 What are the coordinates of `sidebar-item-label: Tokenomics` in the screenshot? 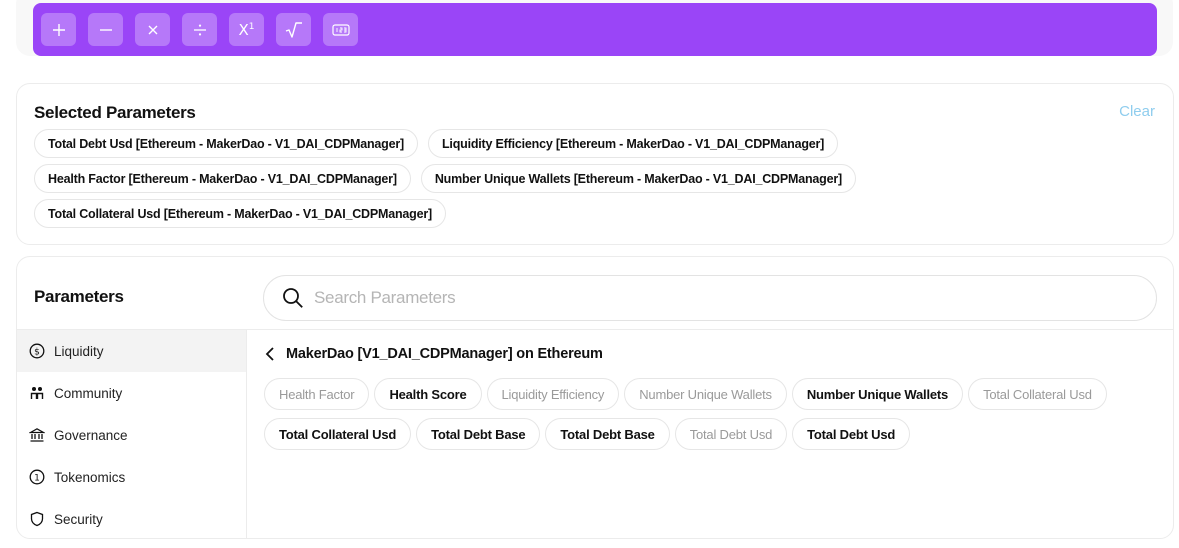 It's located at (90, 477).